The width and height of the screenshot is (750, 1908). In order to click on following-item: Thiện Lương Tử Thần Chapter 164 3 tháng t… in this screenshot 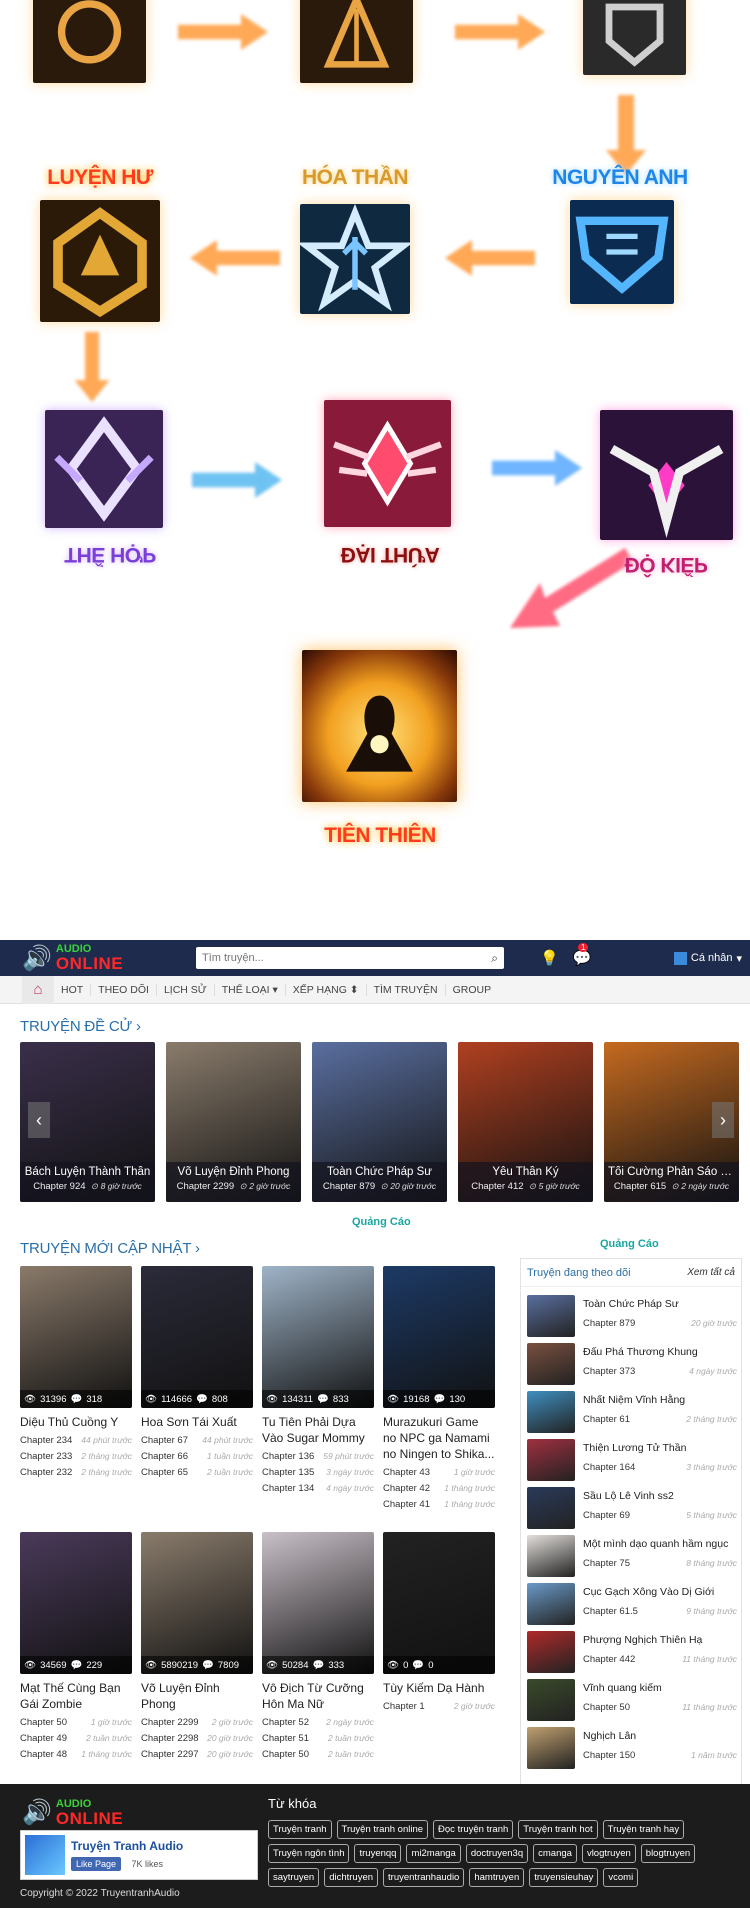, I will do `click(632, 1461)`.